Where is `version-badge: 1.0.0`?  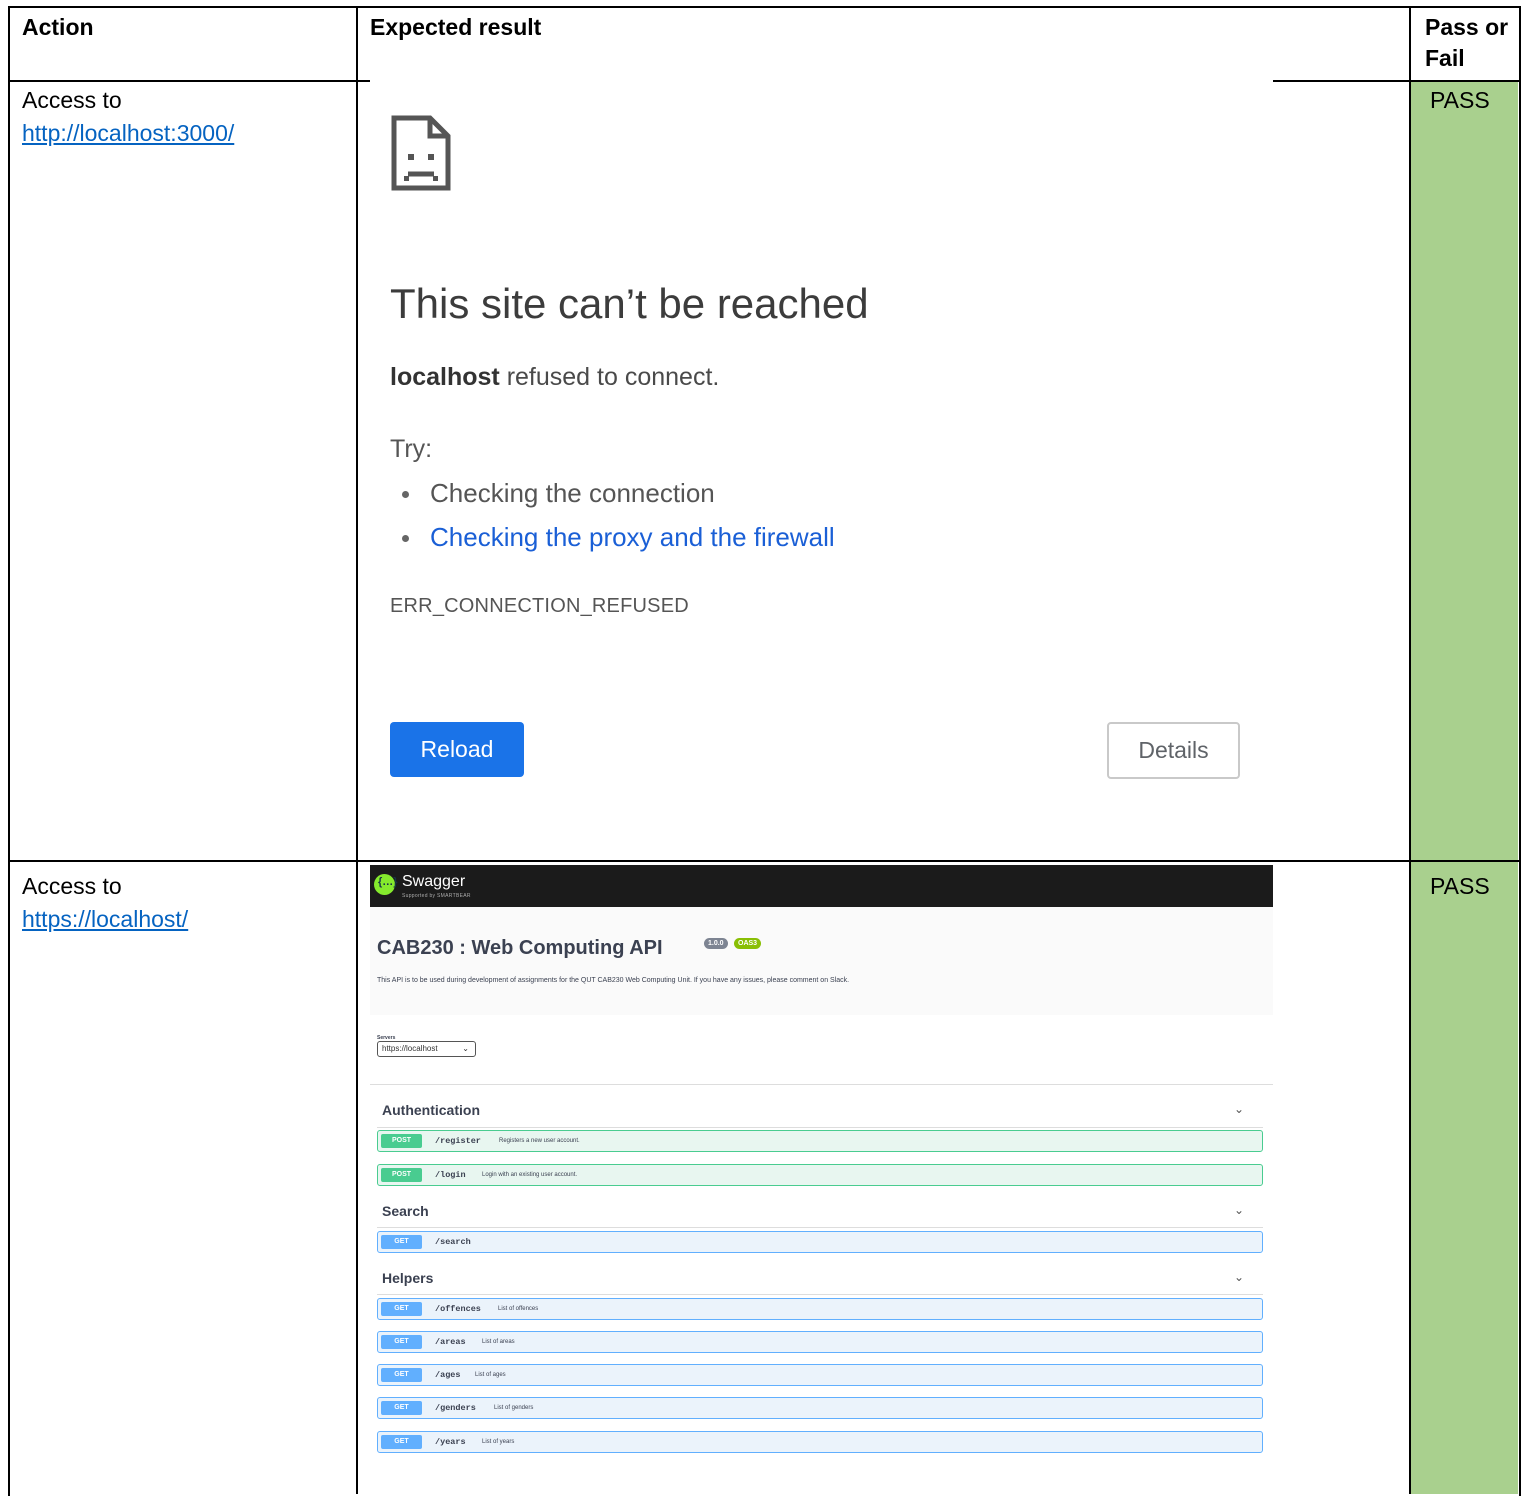
version-badge: 1.0.0 is located at coordinates (716, 943).